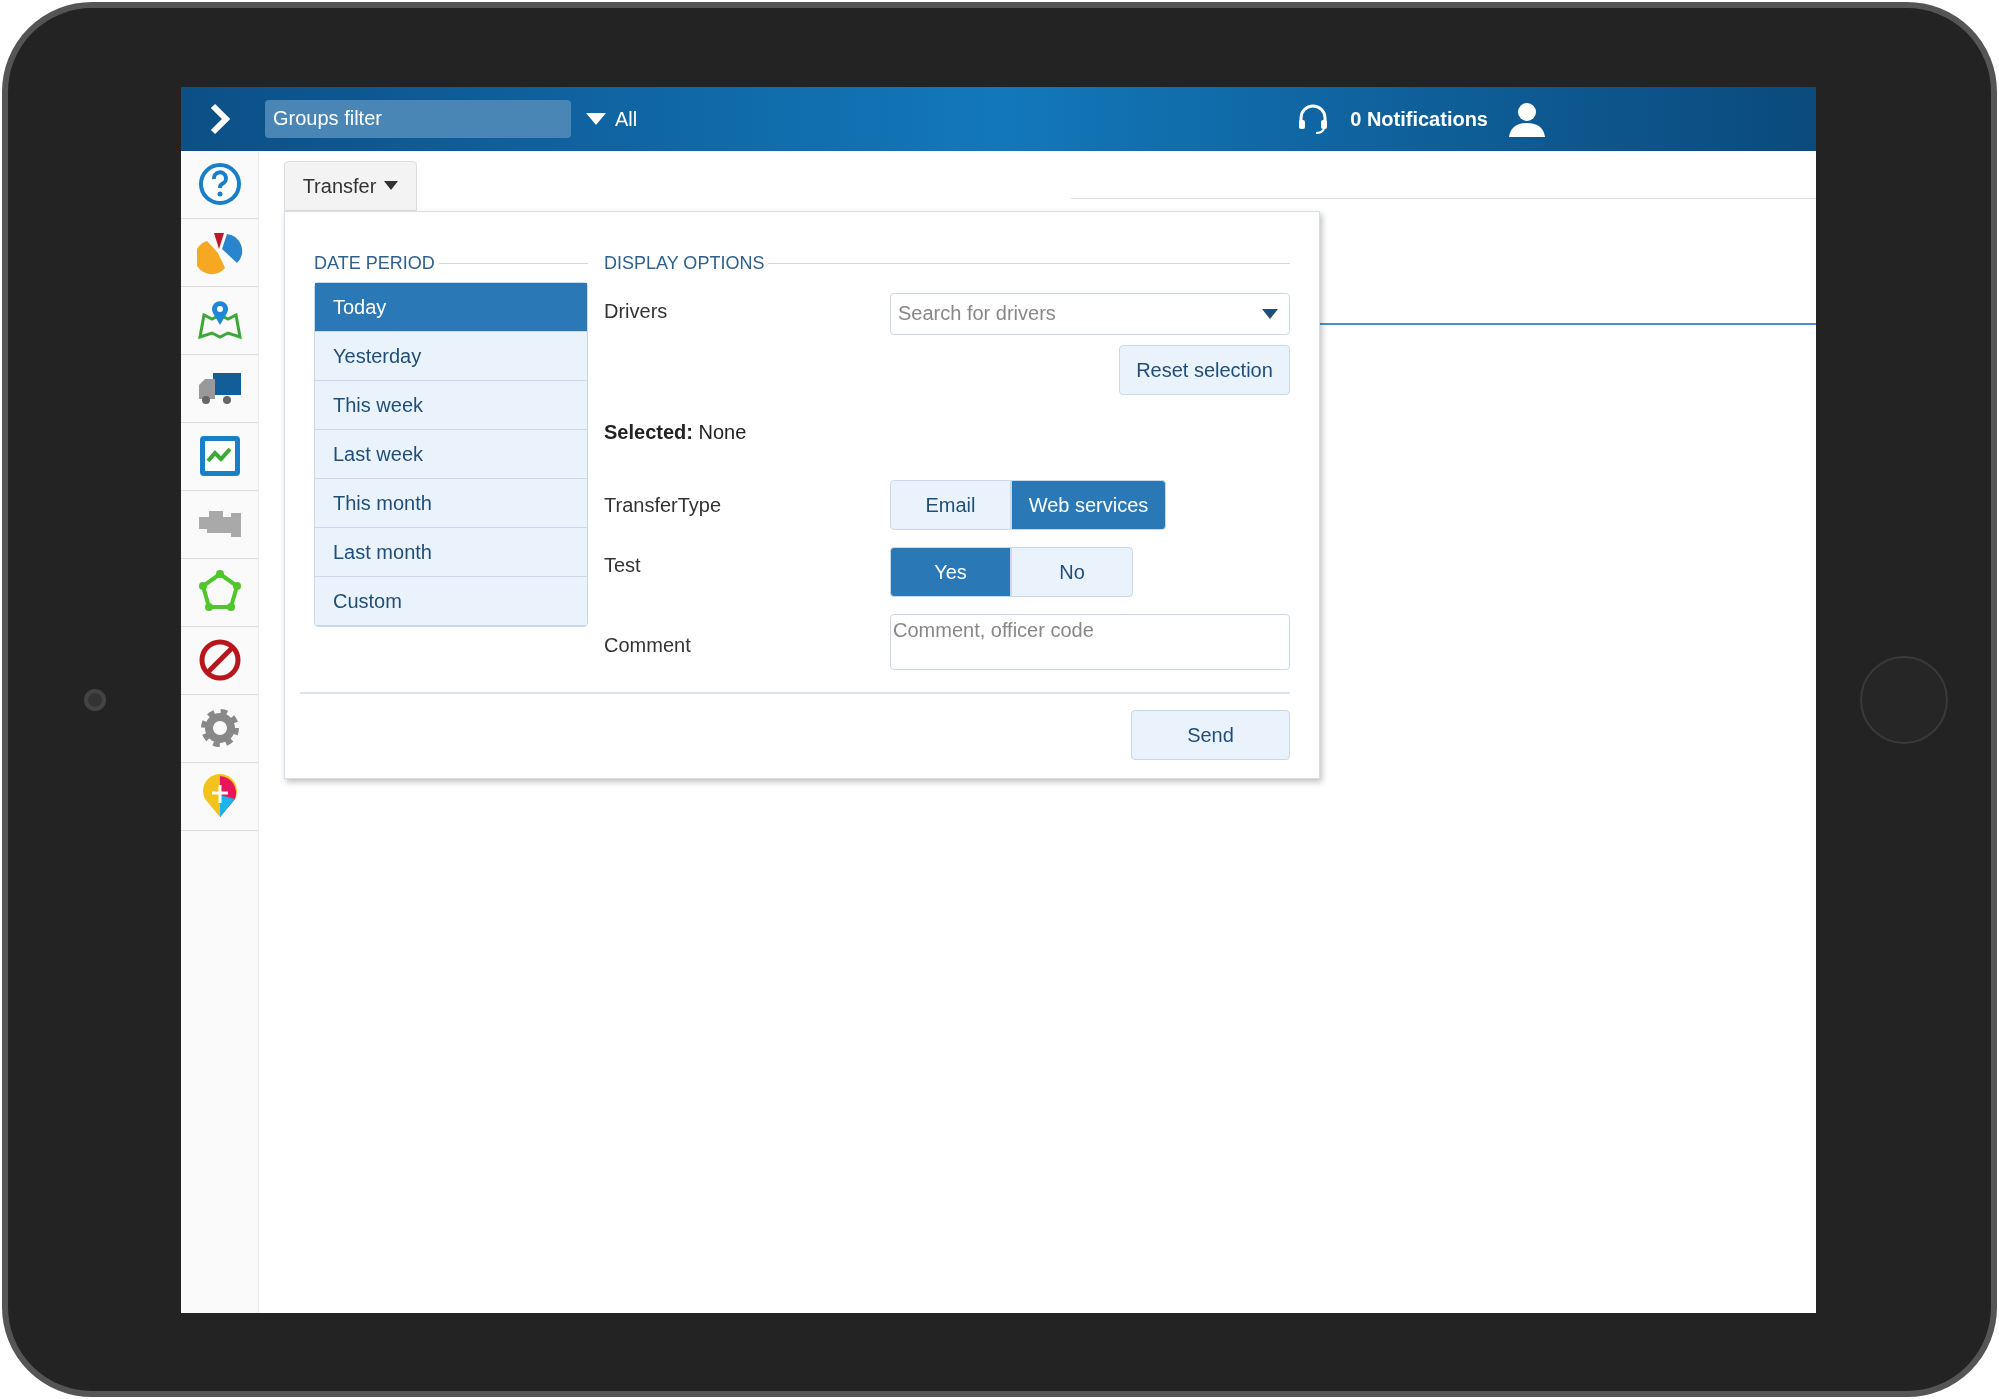 This screenshot has width=1999, height=1399. Describe the element at coordinates (374, 263) in the screenshot. I see `section-heading: DATE PERIOD` at that location.